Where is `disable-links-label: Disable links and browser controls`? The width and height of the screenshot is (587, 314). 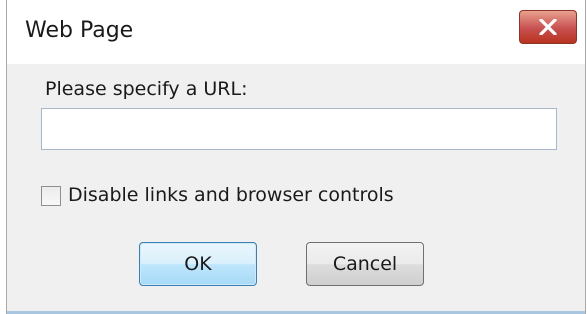 disable-links-label: Disable links and browser controls is located at coordinates (231, 195).